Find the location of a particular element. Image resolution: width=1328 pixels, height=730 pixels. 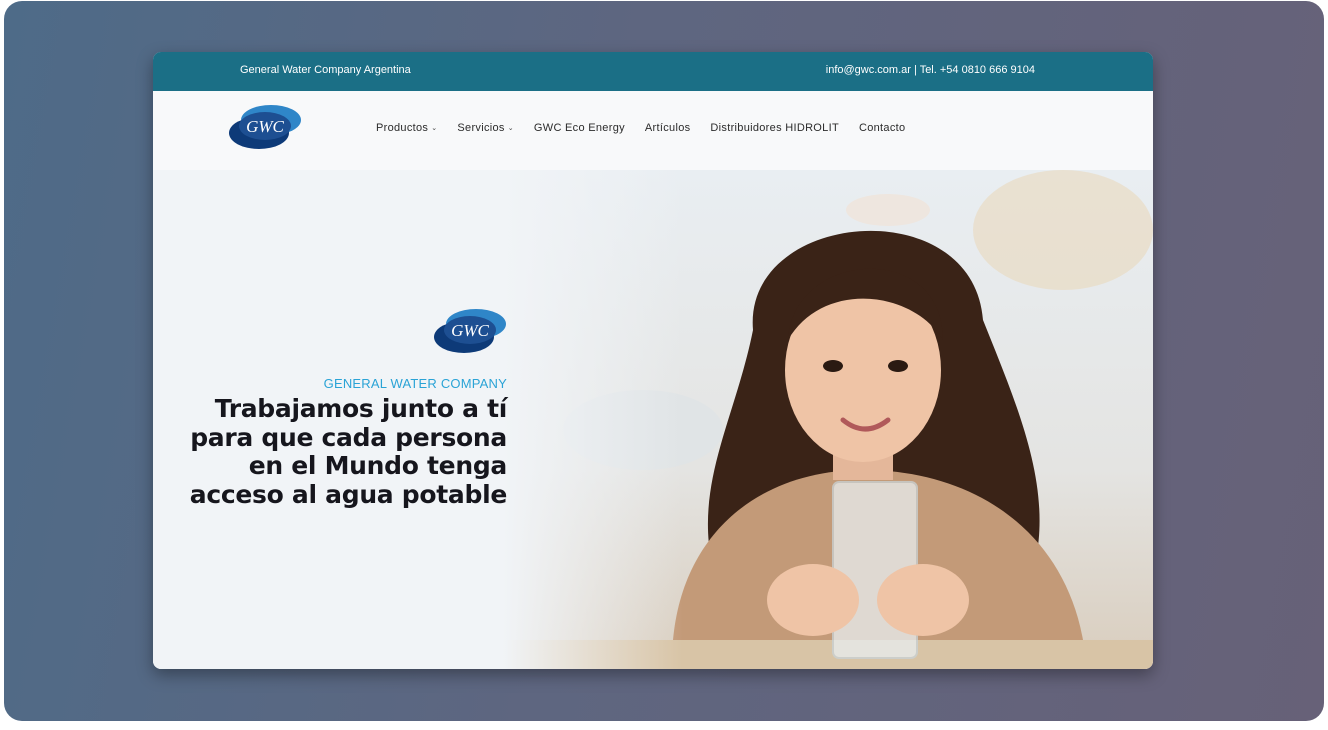

nav-label: Artículos is located at coordinates (667, 128).